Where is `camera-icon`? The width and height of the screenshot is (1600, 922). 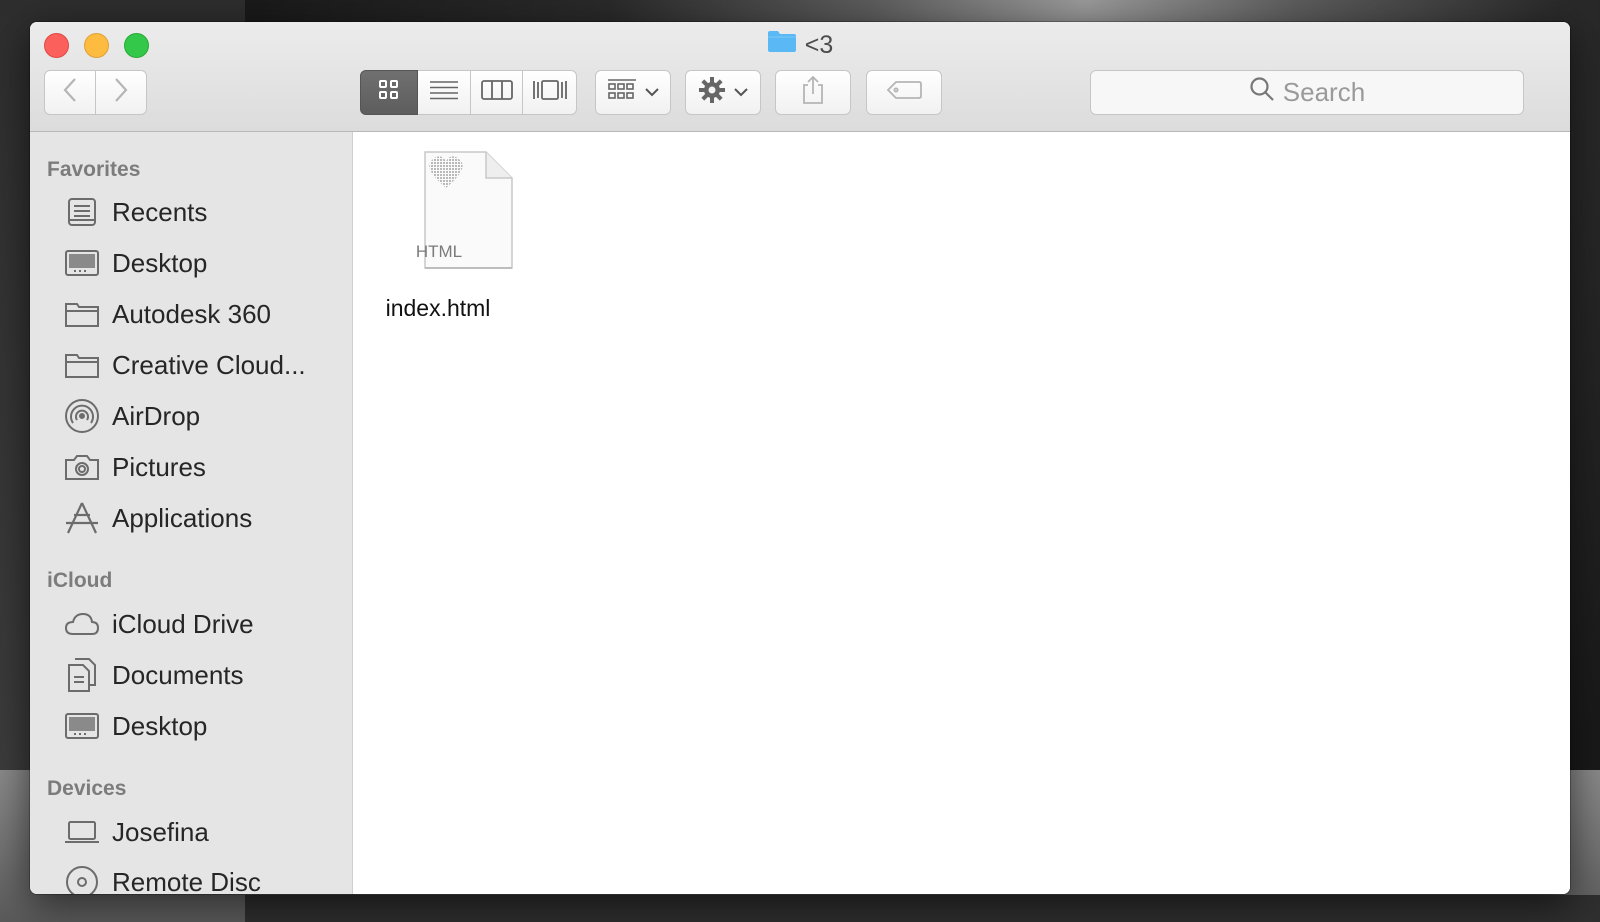 camera-icon is located at coordinates (82, 467).